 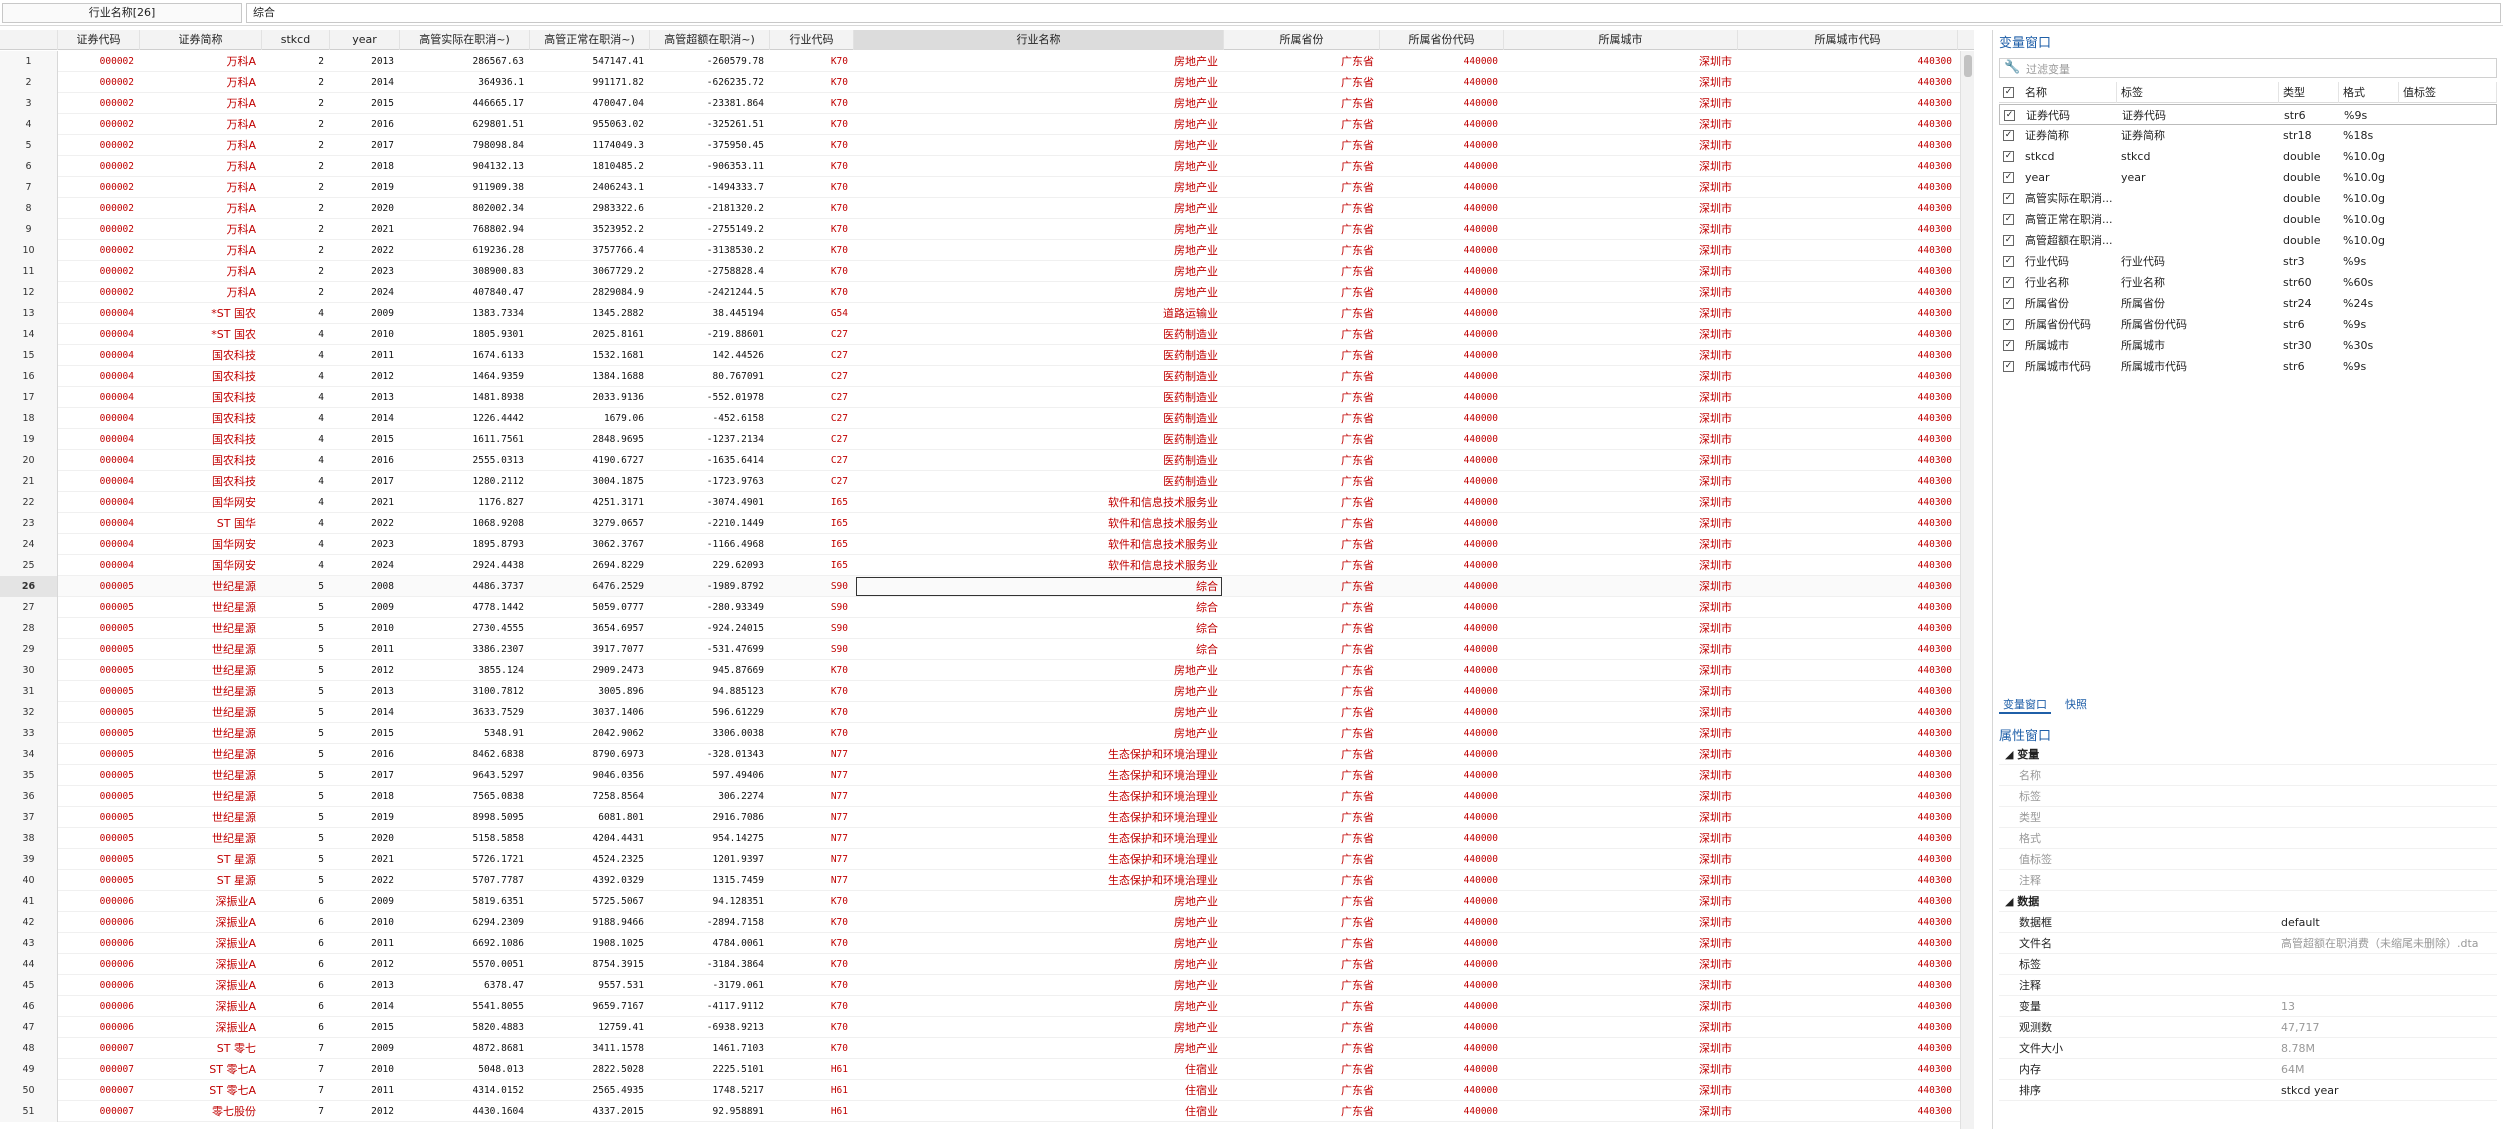 I want to click on row-number: 33, so click(x=29, y=733).